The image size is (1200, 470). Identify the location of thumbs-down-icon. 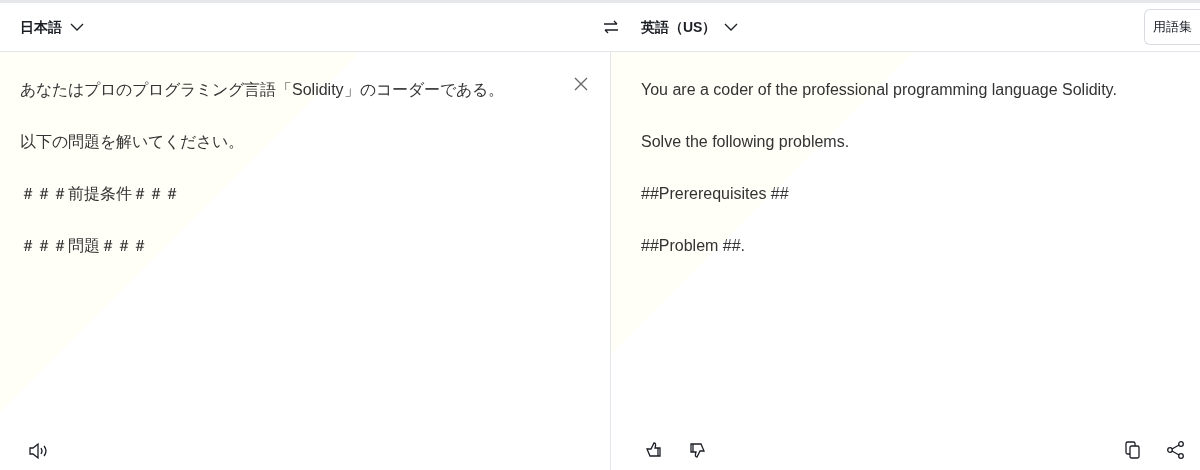
(697, 450).